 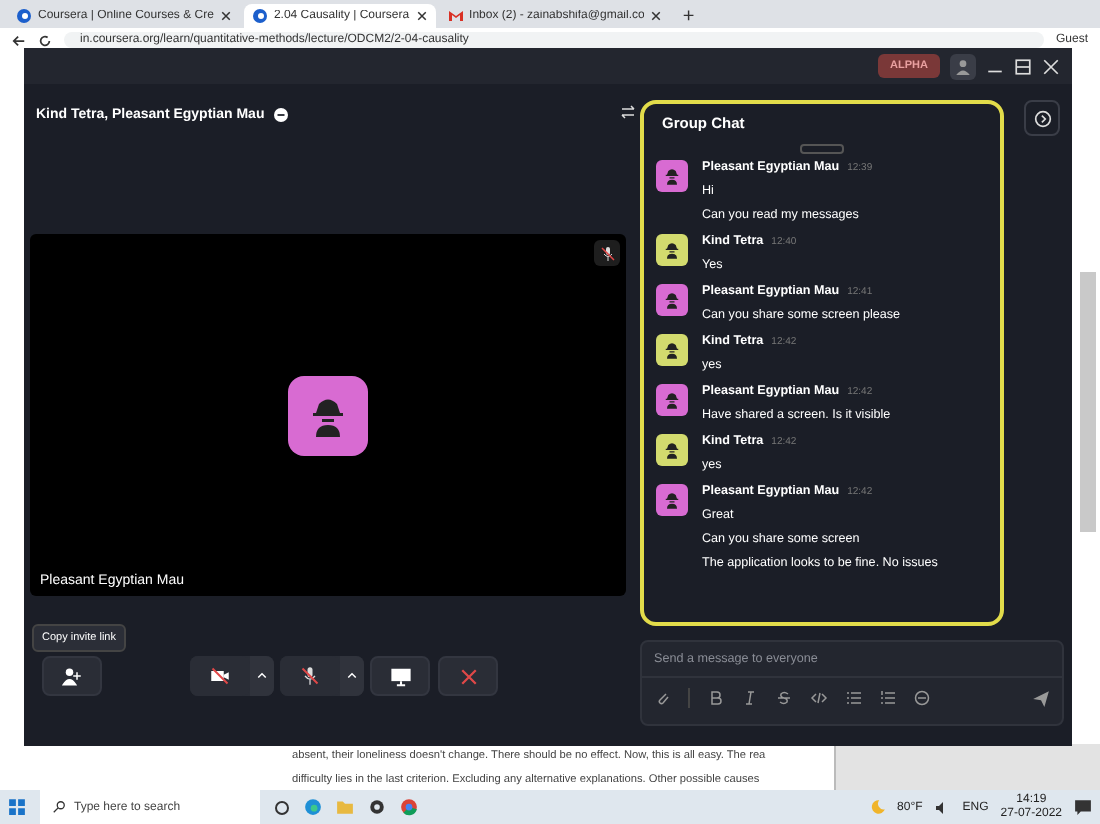 What do you see at coordinates (1088, 402) in the screenshot?
I see `scrollbar` at bounding box center [1088, 402].